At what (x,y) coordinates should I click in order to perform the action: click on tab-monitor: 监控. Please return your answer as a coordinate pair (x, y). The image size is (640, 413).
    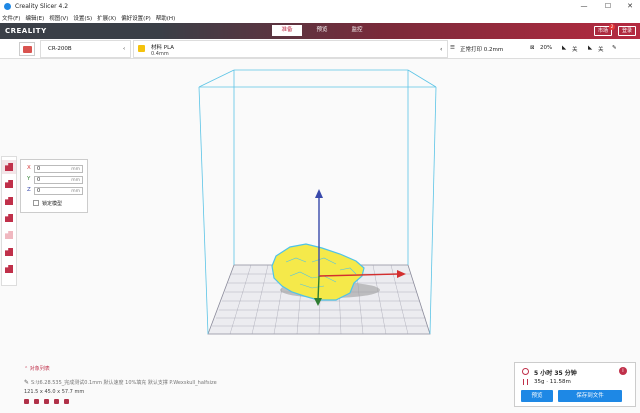
    Looking at the image, I should click on (357, 30).